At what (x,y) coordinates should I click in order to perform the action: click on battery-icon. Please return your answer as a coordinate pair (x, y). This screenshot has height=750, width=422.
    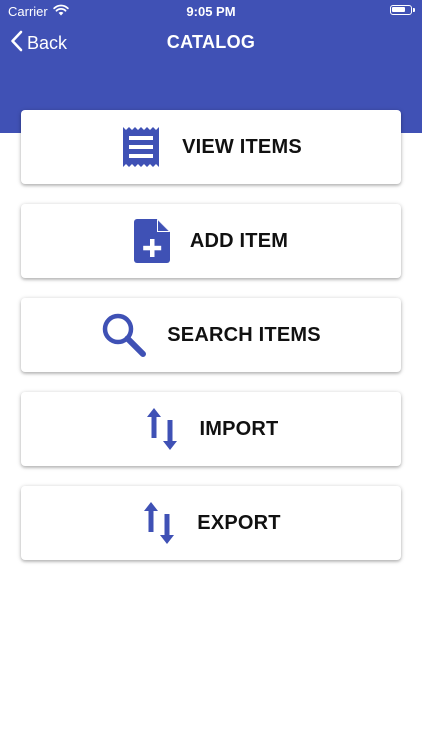
    Looking at the image, I should click on (402, 10).